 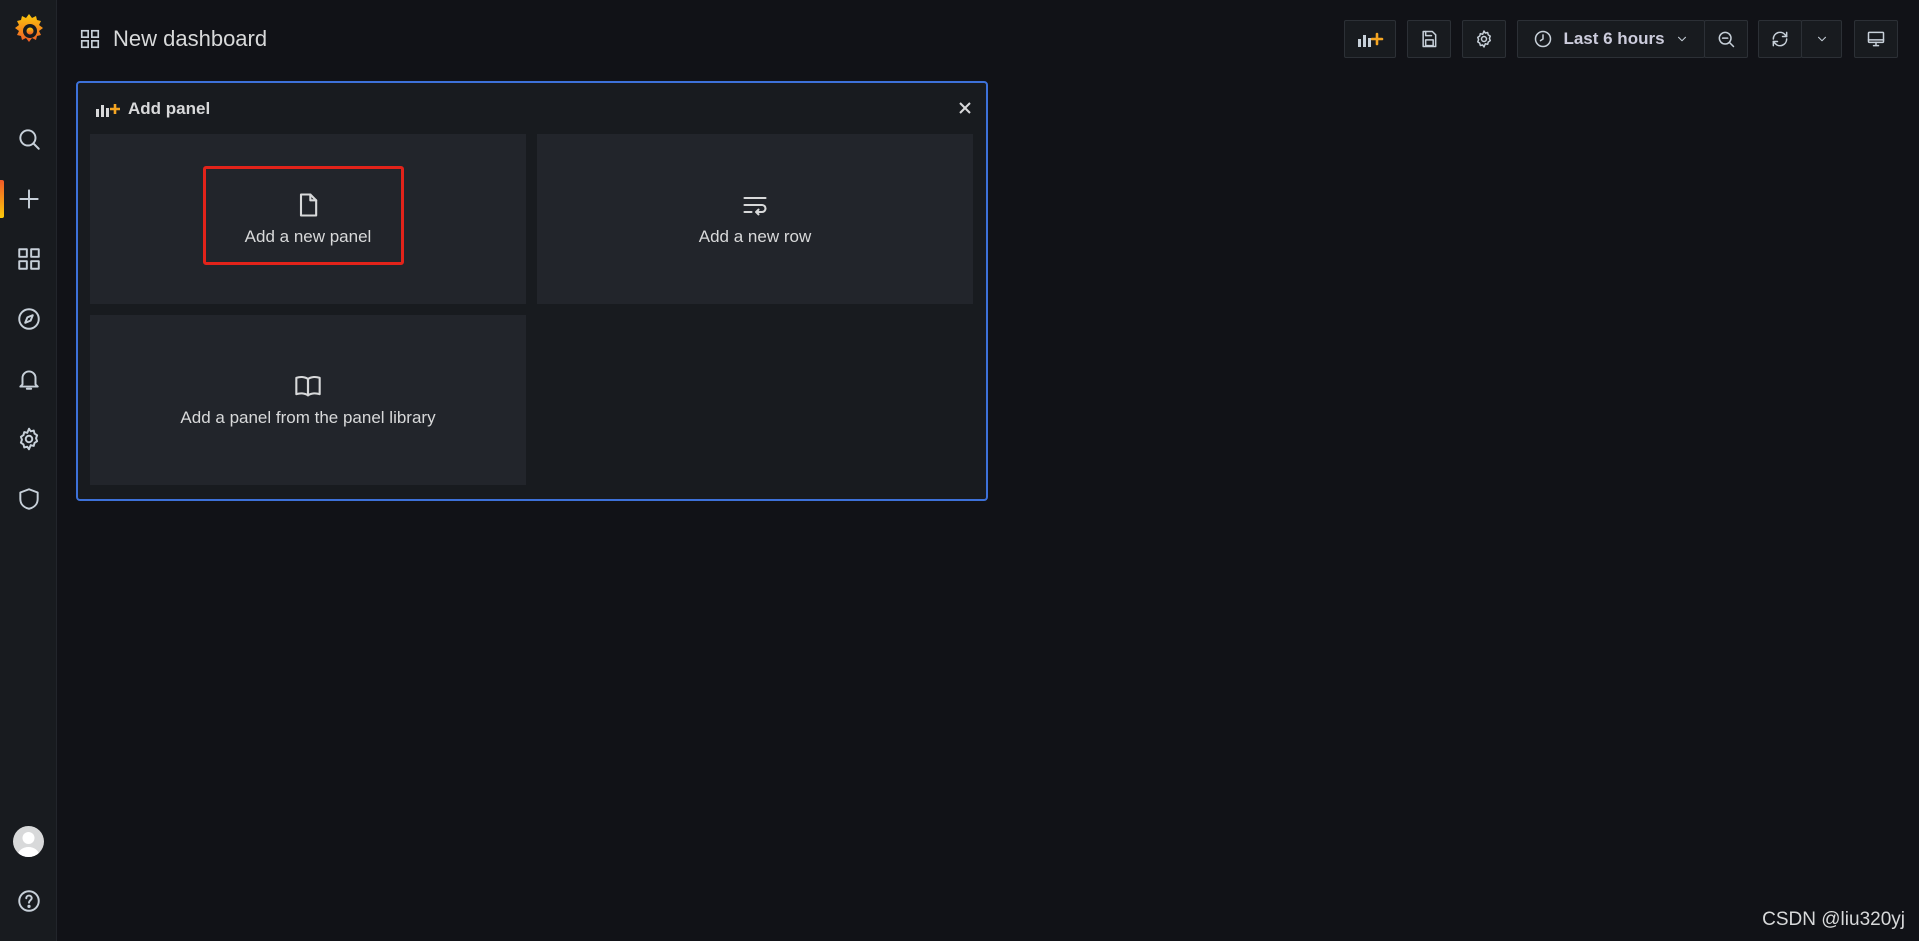 I want to click on option-label: Add a new row, so click(x=755, y=236).